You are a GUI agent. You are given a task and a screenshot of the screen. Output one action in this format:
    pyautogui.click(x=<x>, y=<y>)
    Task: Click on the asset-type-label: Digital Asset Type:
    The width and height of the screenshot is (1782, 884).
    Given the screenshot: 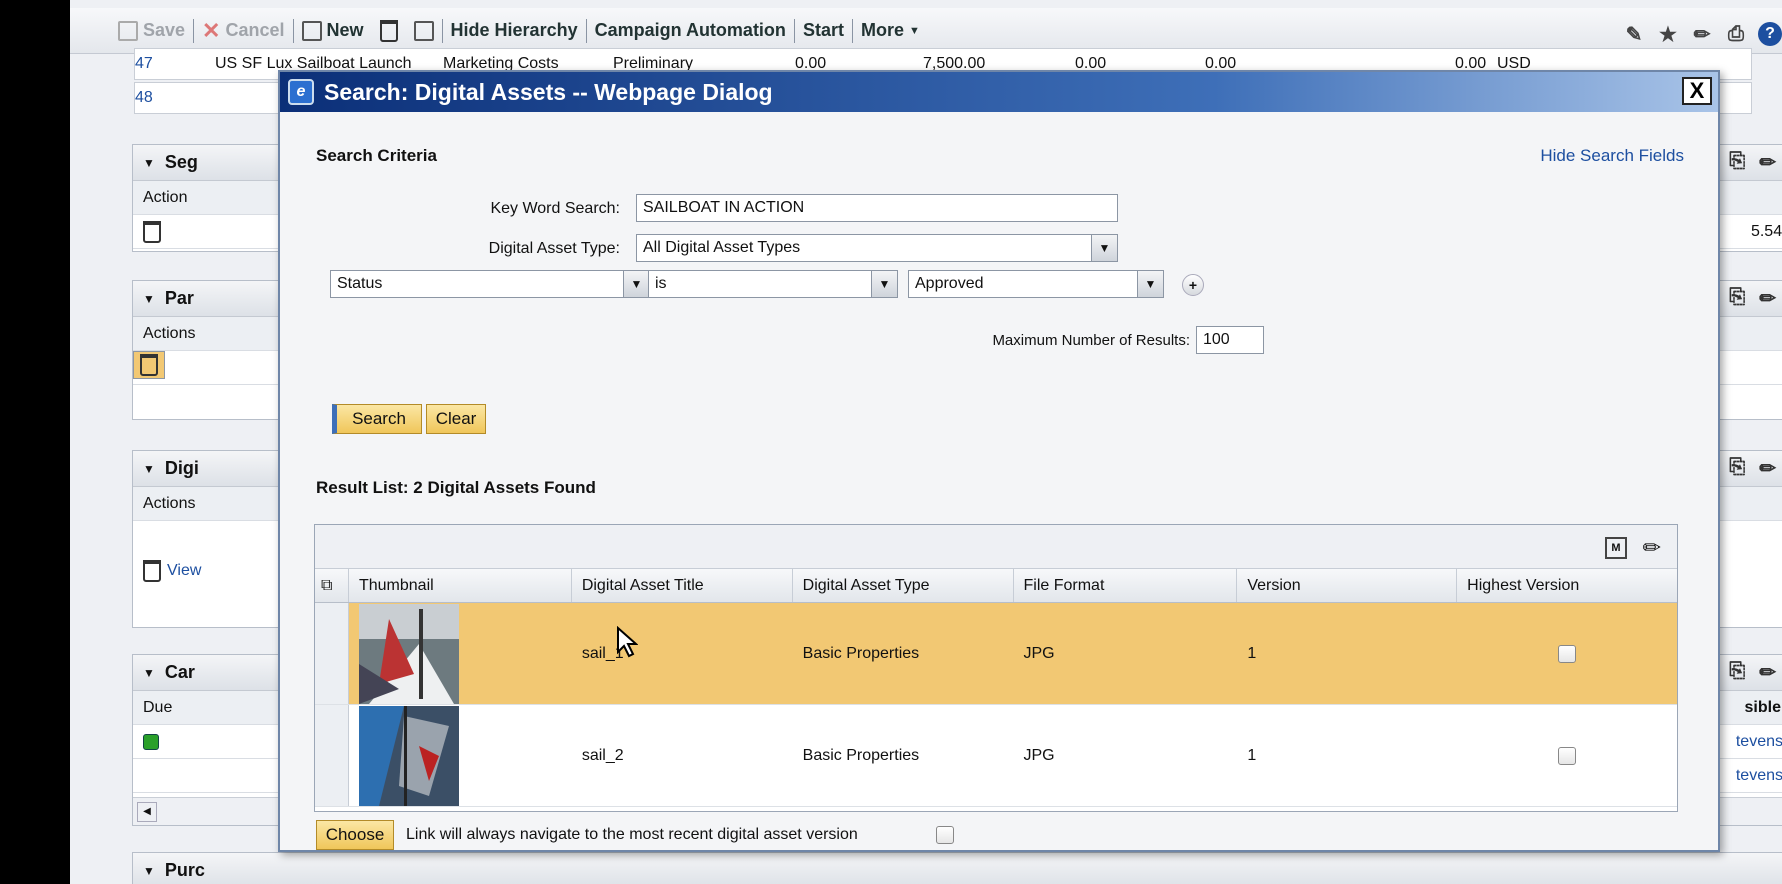 What is the action you would take?
    pyautogui.click(x=554, y=248)
    